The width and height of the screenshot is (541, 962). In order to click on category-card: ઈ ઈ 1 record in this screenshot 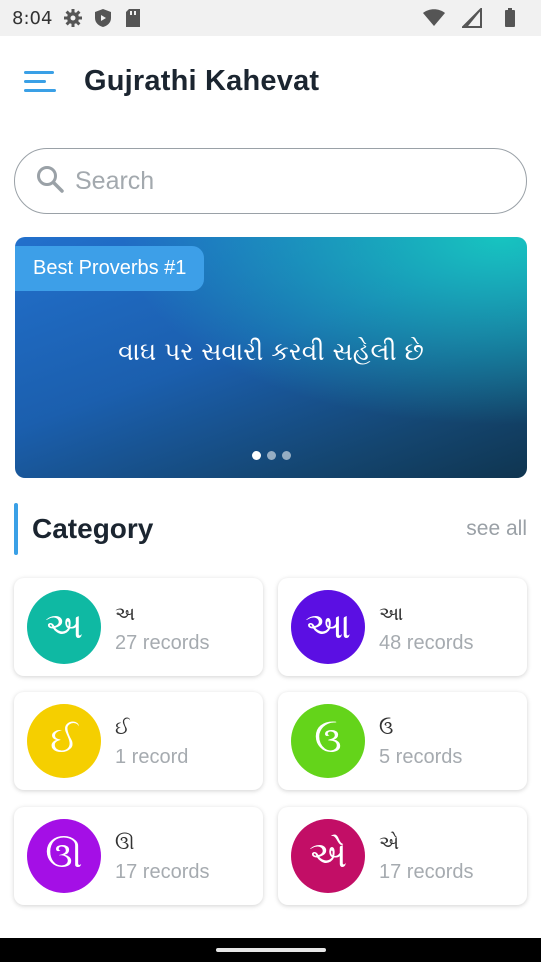, I will do `click(138, 741)`.